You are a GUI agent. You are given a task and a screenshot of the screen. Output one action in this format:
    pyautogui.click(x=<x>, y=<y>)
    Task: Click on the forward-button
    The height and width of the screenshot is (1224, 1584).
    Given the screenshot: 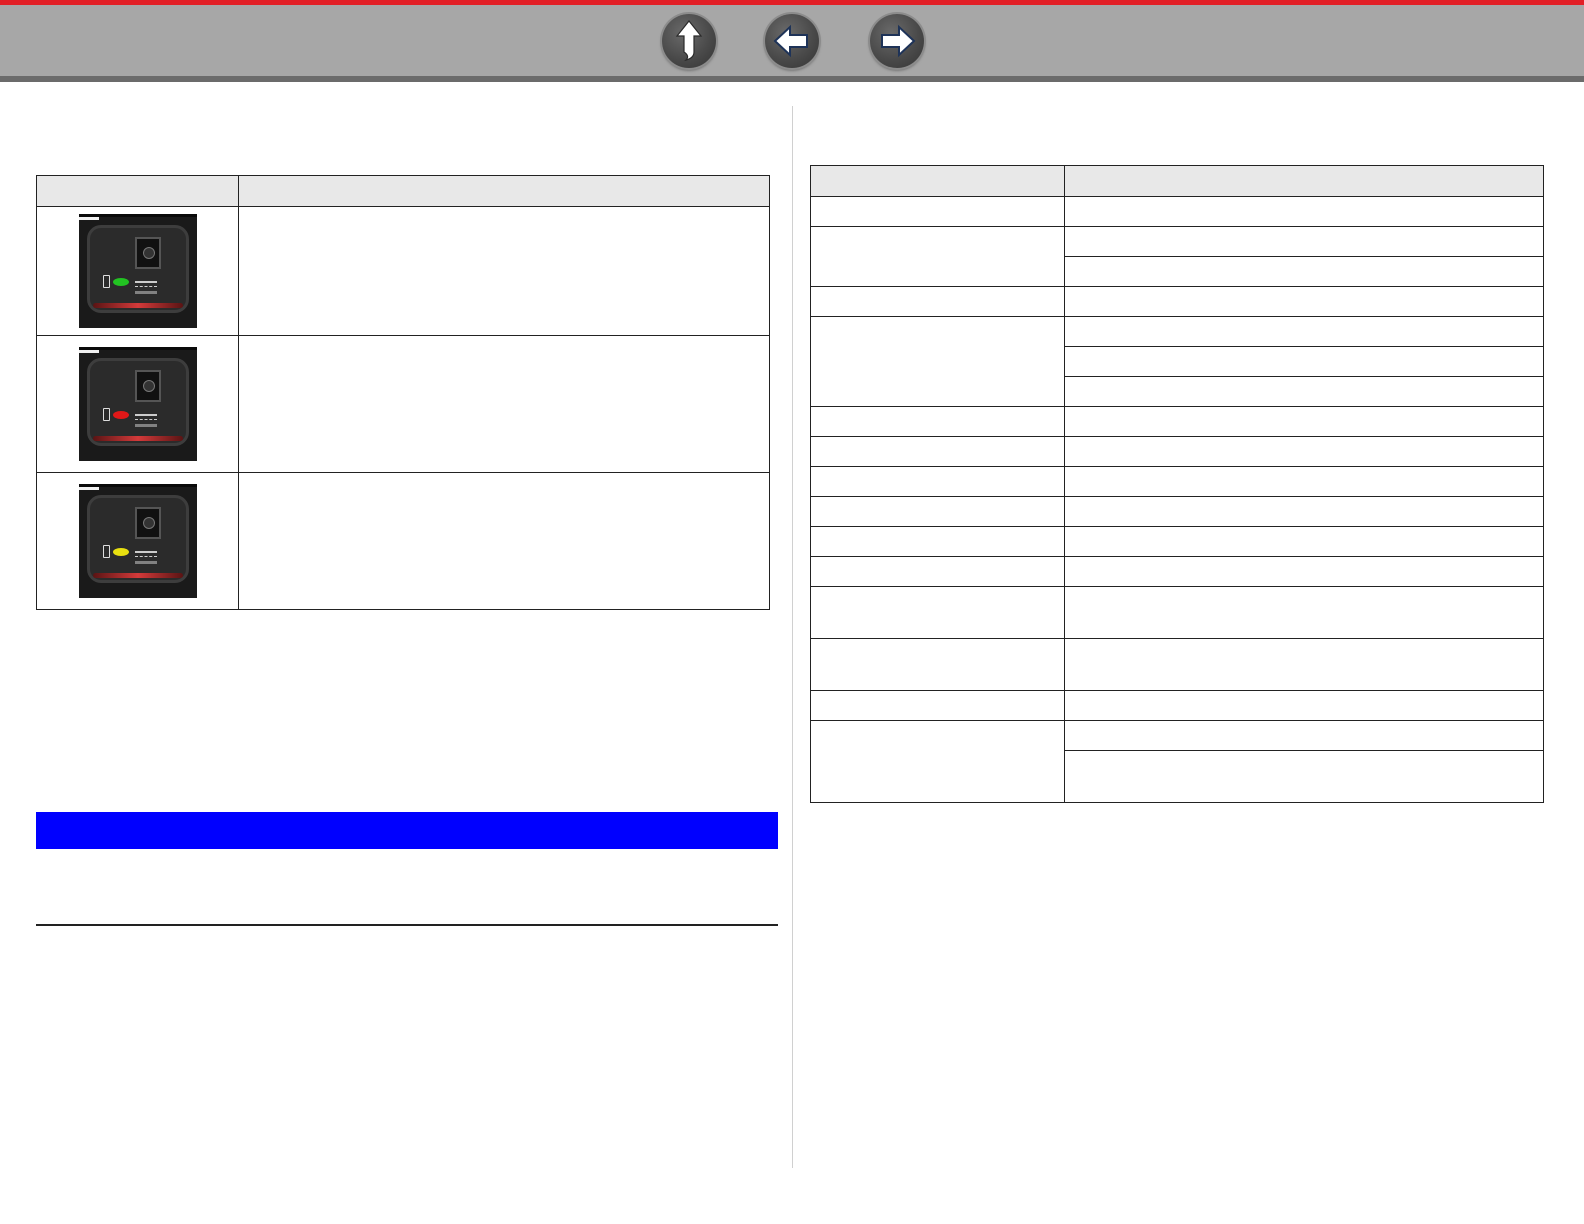 What is the action you would take?
    pyautogui.click(x=897, y=41)
    